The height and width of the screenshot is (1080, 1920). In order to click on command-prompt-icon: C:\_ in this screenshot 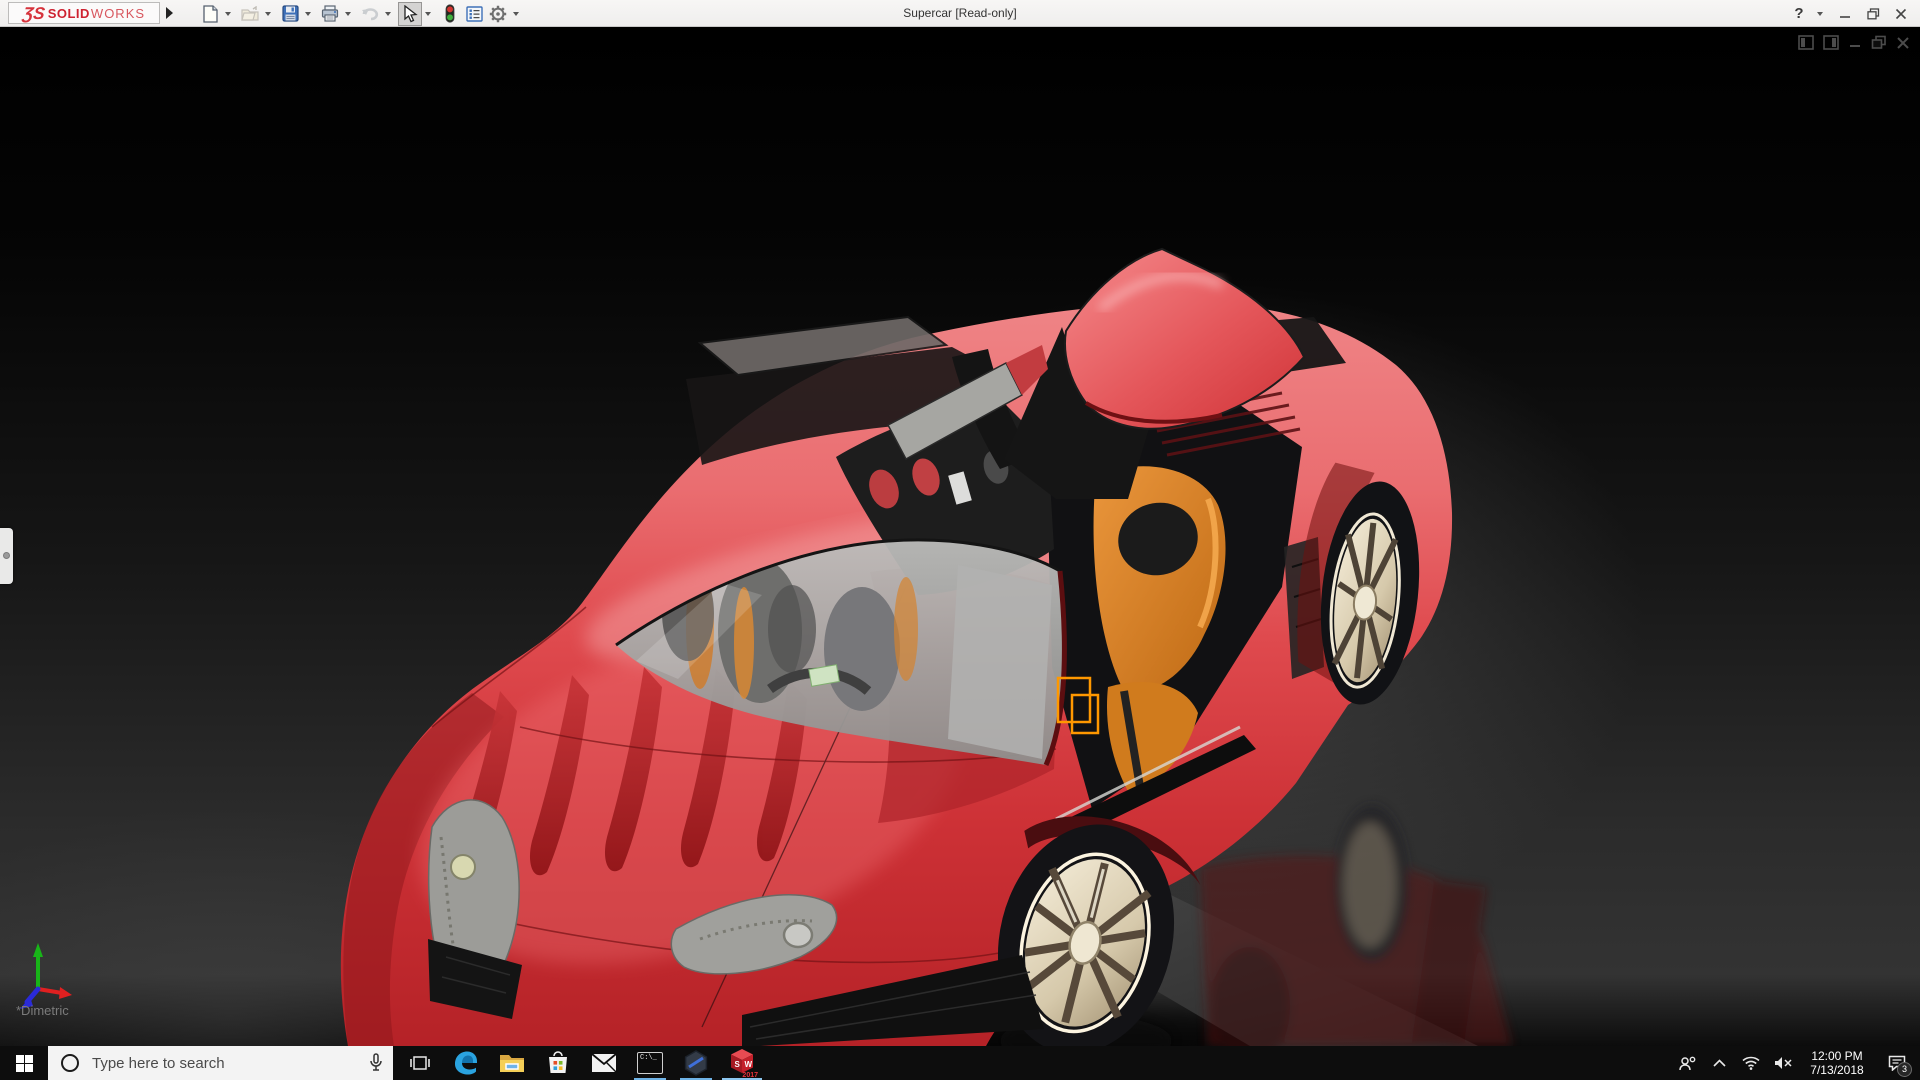, I will do `click(650, 1063)`.